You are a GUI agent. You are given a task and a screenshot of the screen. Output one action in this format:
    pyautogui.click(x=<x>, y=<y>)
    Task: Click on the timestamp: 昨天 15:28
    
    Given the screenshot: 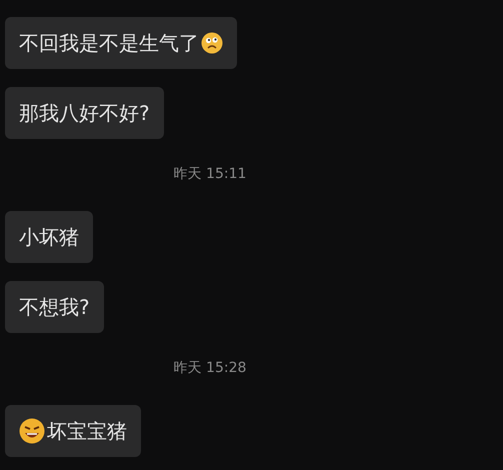 What is the action you would take?
    pyautogui.click(x=210, y=368)
    